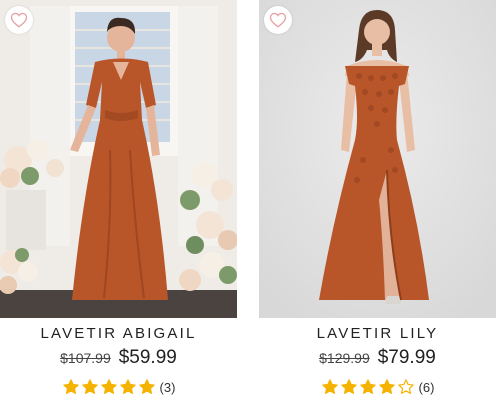  Describe the element at coordinates (85, 358) in the screenshot. I see `original-price: $107.99` at that location.